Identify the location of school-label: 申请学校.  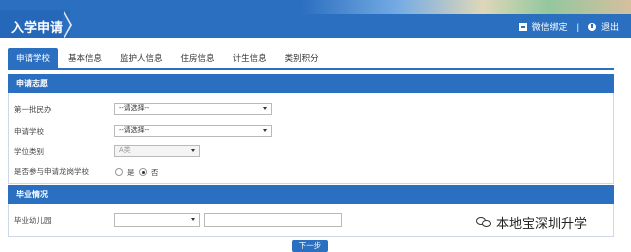
(29, 131).